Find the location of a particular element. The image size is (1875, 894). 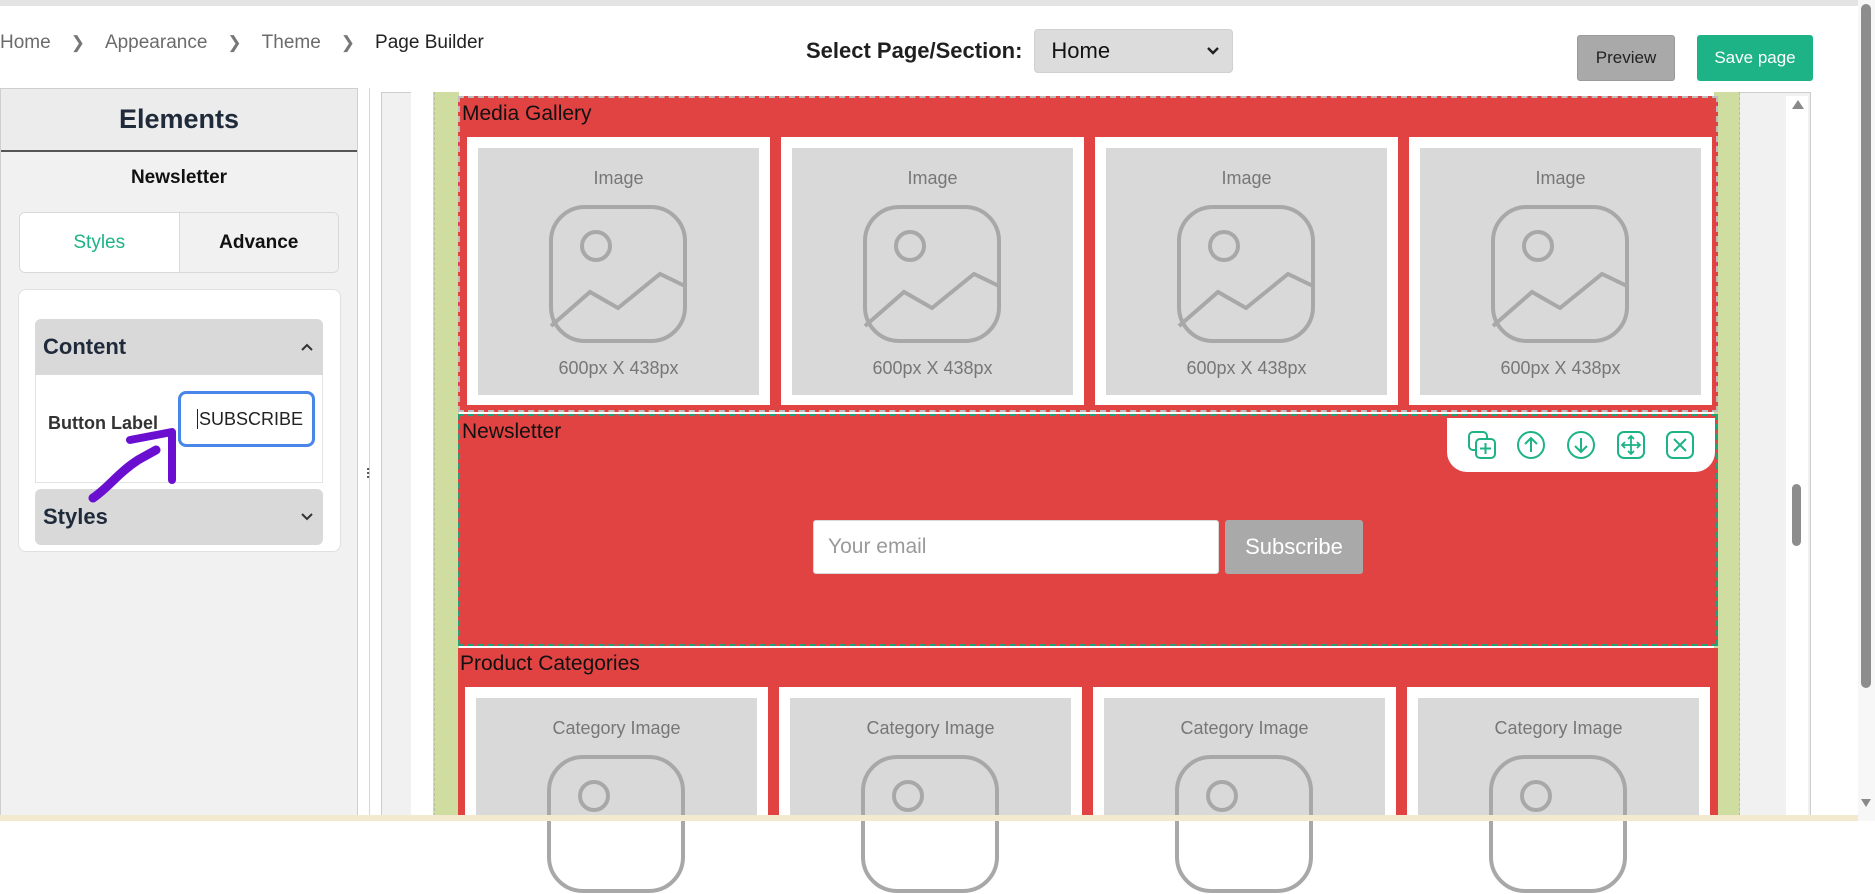

top-border is located at coordinates (930, 3).